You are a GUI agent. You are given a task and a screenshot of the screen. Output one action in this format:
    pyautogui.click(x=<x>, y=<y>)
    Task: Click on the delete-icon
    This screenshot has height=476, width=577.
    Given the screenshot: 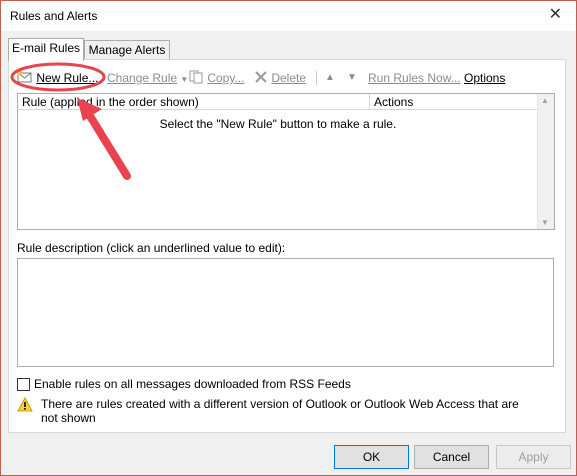 What is the action you would take?
    pyautogui.click(x=261, y=77)
    